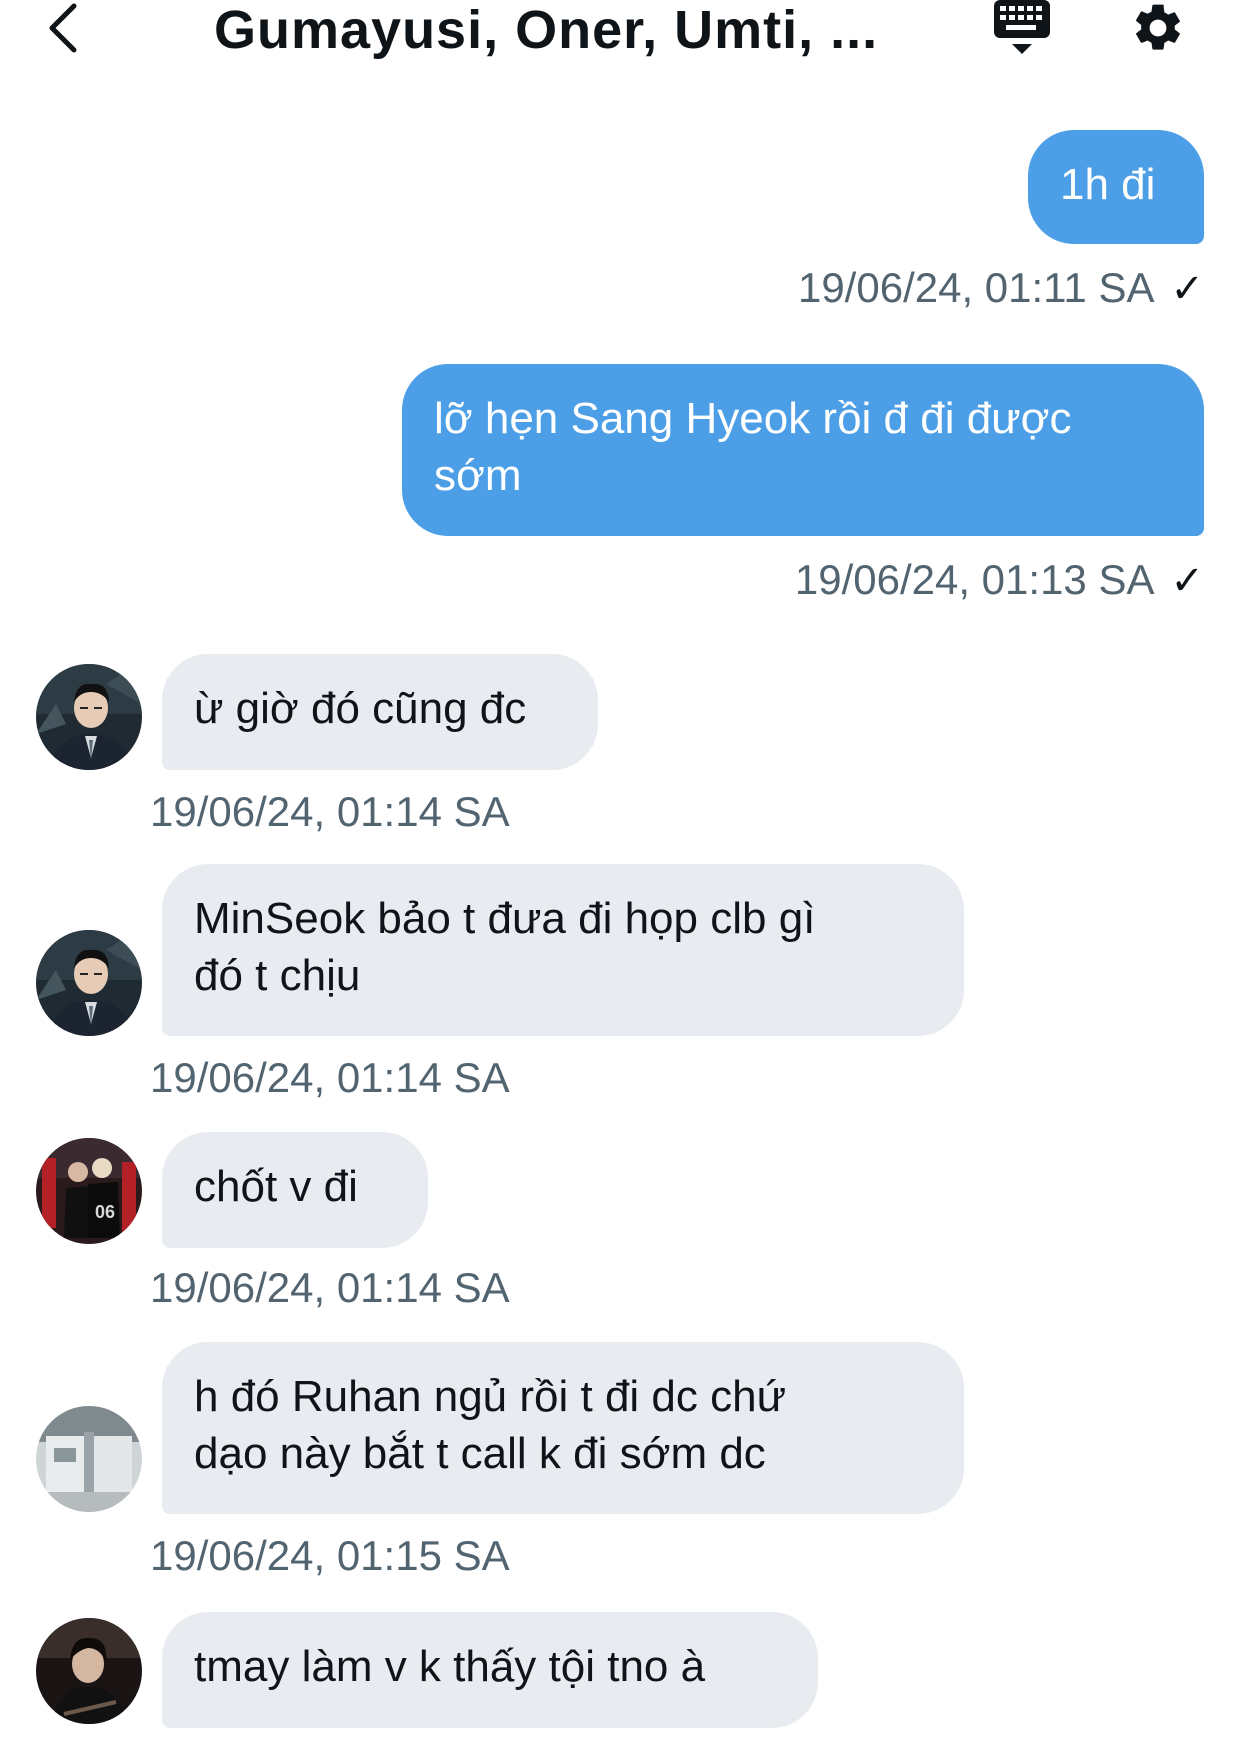 This screenshot has width=1242, height=1738. I want to click on message-timestamp: 19/06/24, 01:15 SA, so click(330, 1555).